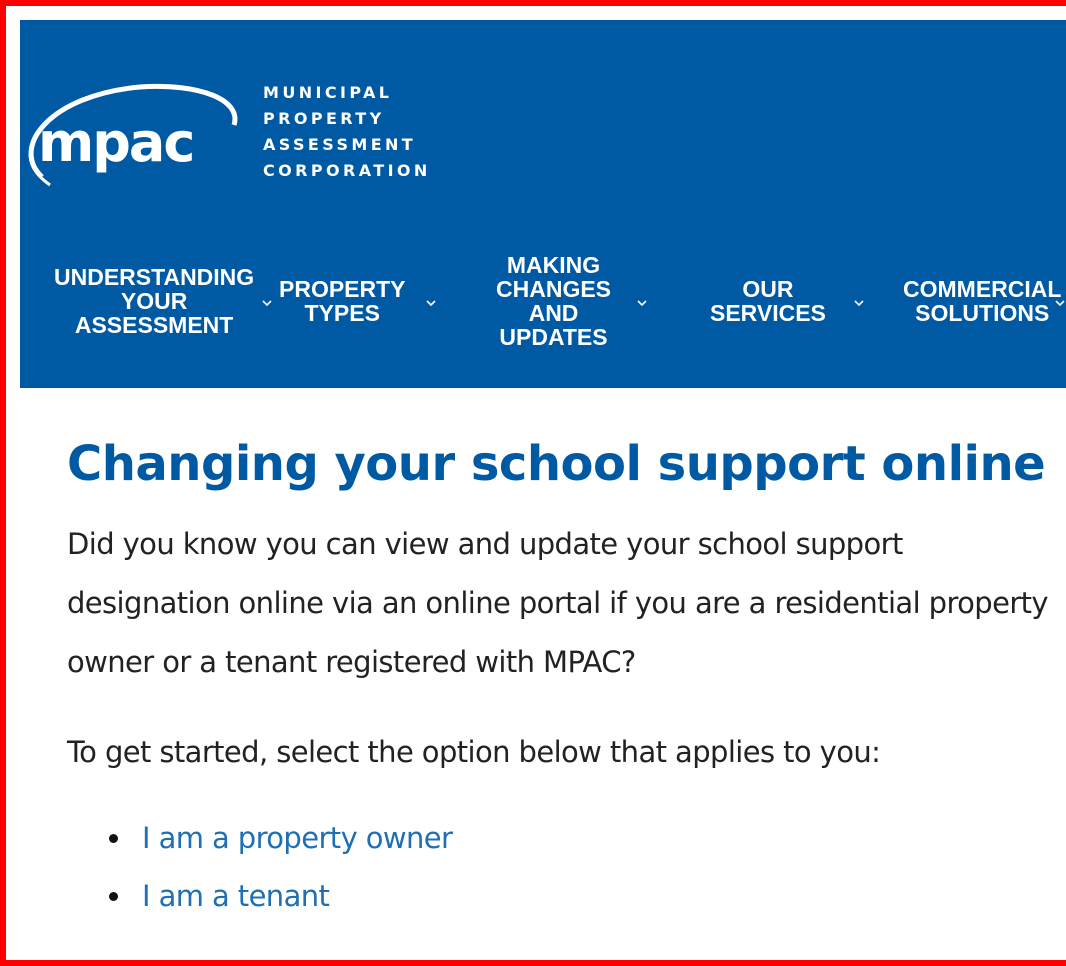  I want to click on nav-label: MAKING CHANGES AND UPDATES, so click(554, 301).